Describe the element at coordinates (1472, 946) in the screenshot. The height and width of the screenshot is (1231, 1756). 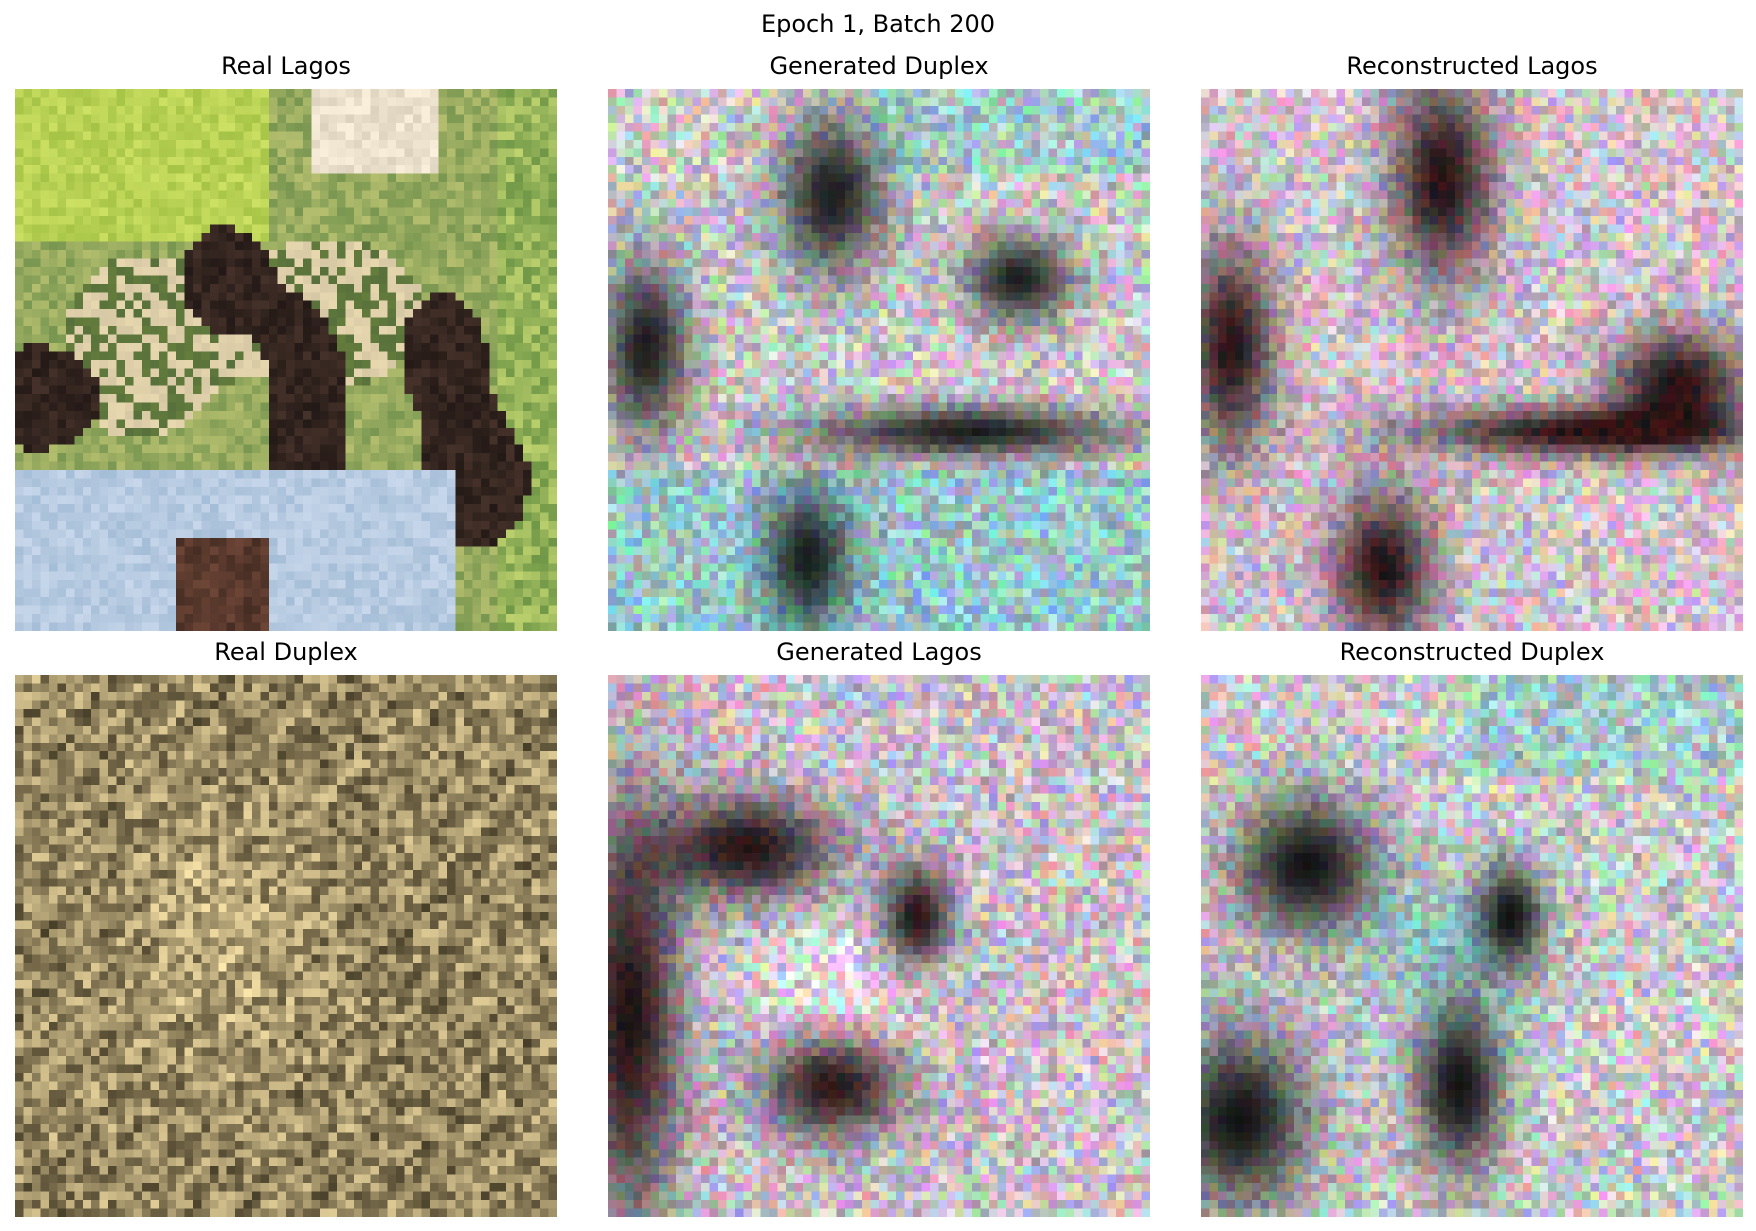
I see `image-reconstructed-duplex` at that location.